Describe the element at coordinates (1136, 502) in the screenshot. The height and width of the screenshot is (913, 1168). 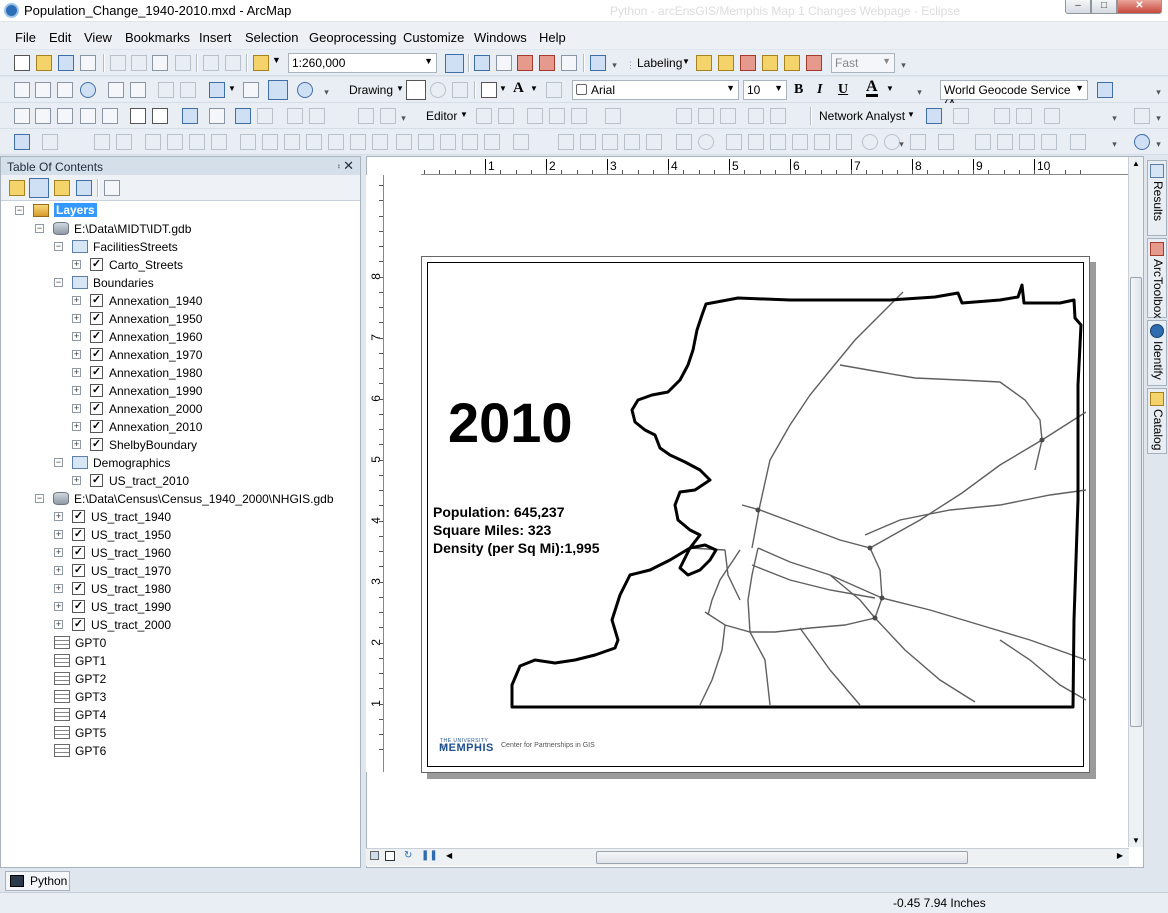
I see `vertical-scroll-thumb` at that location.